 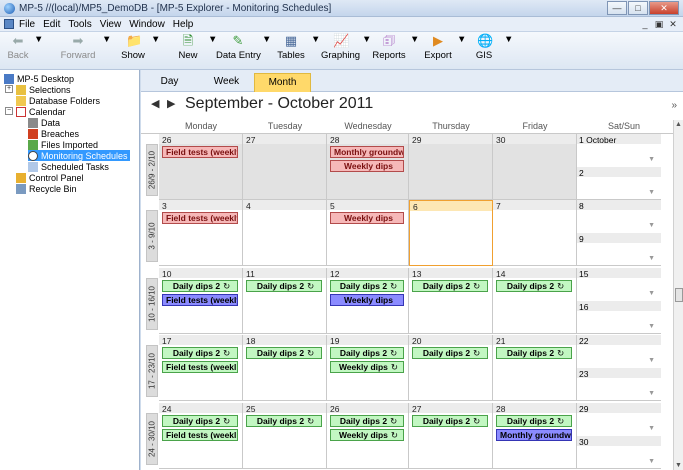 I want to click on day-cell: 10 Daily dips 2 ↻ Field tests (weekly), so click(x=201, y=301).